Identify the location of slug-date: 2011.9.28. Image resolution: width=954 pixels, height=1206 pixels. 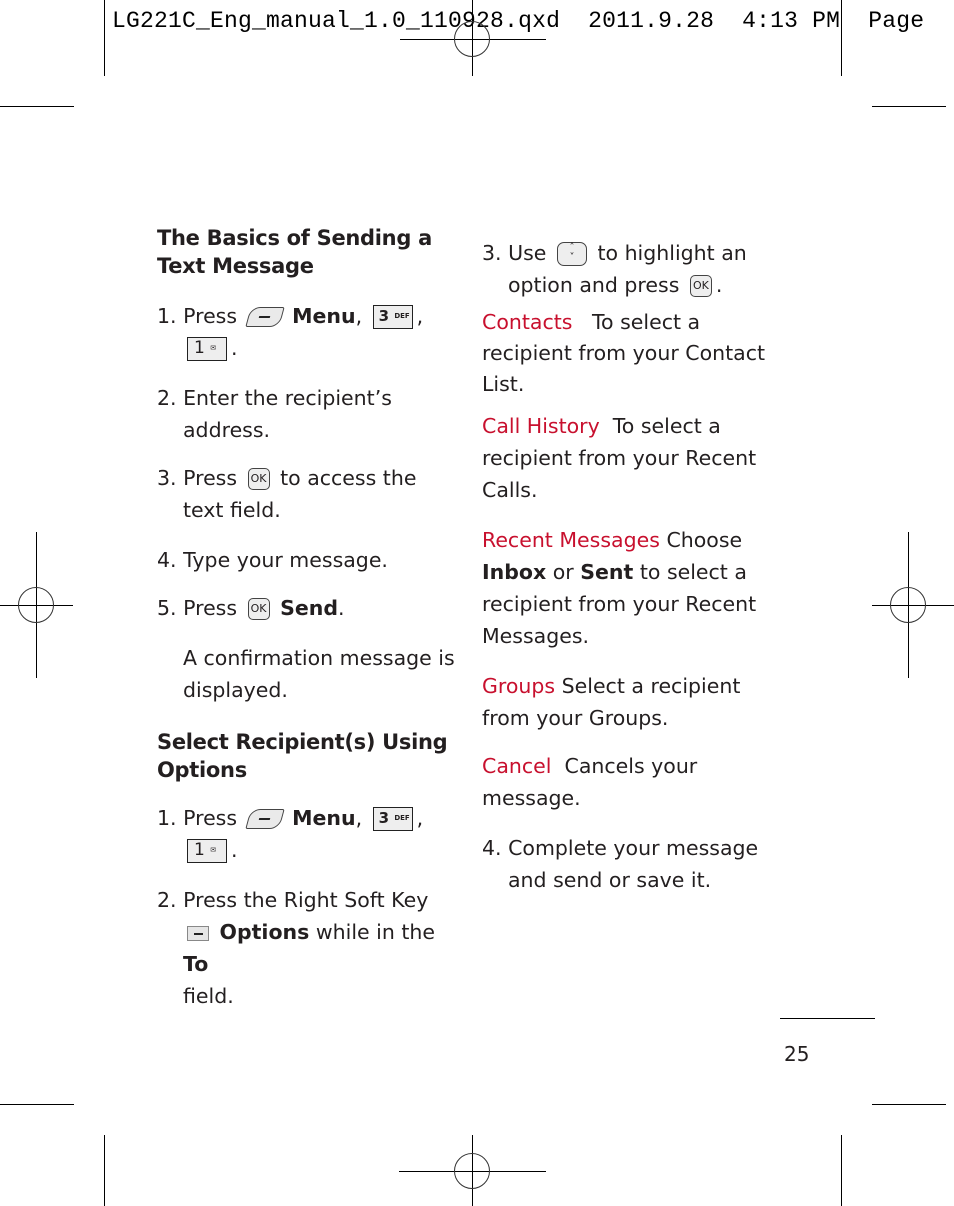
(651, 21).